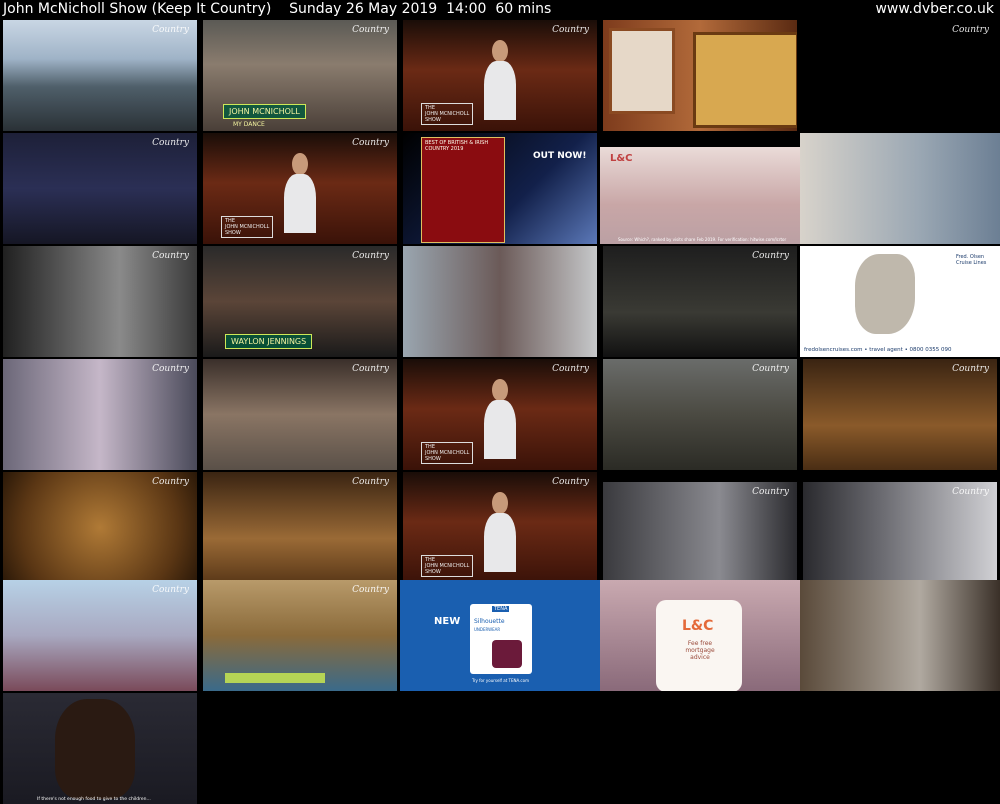 This screenshot has height=804, width=1000. Describe the element at coordinates (300, 75) in the screenshot. I see `frame-street-dancers: Country JOHN MCNICHOLL MY DANCE` at that location.